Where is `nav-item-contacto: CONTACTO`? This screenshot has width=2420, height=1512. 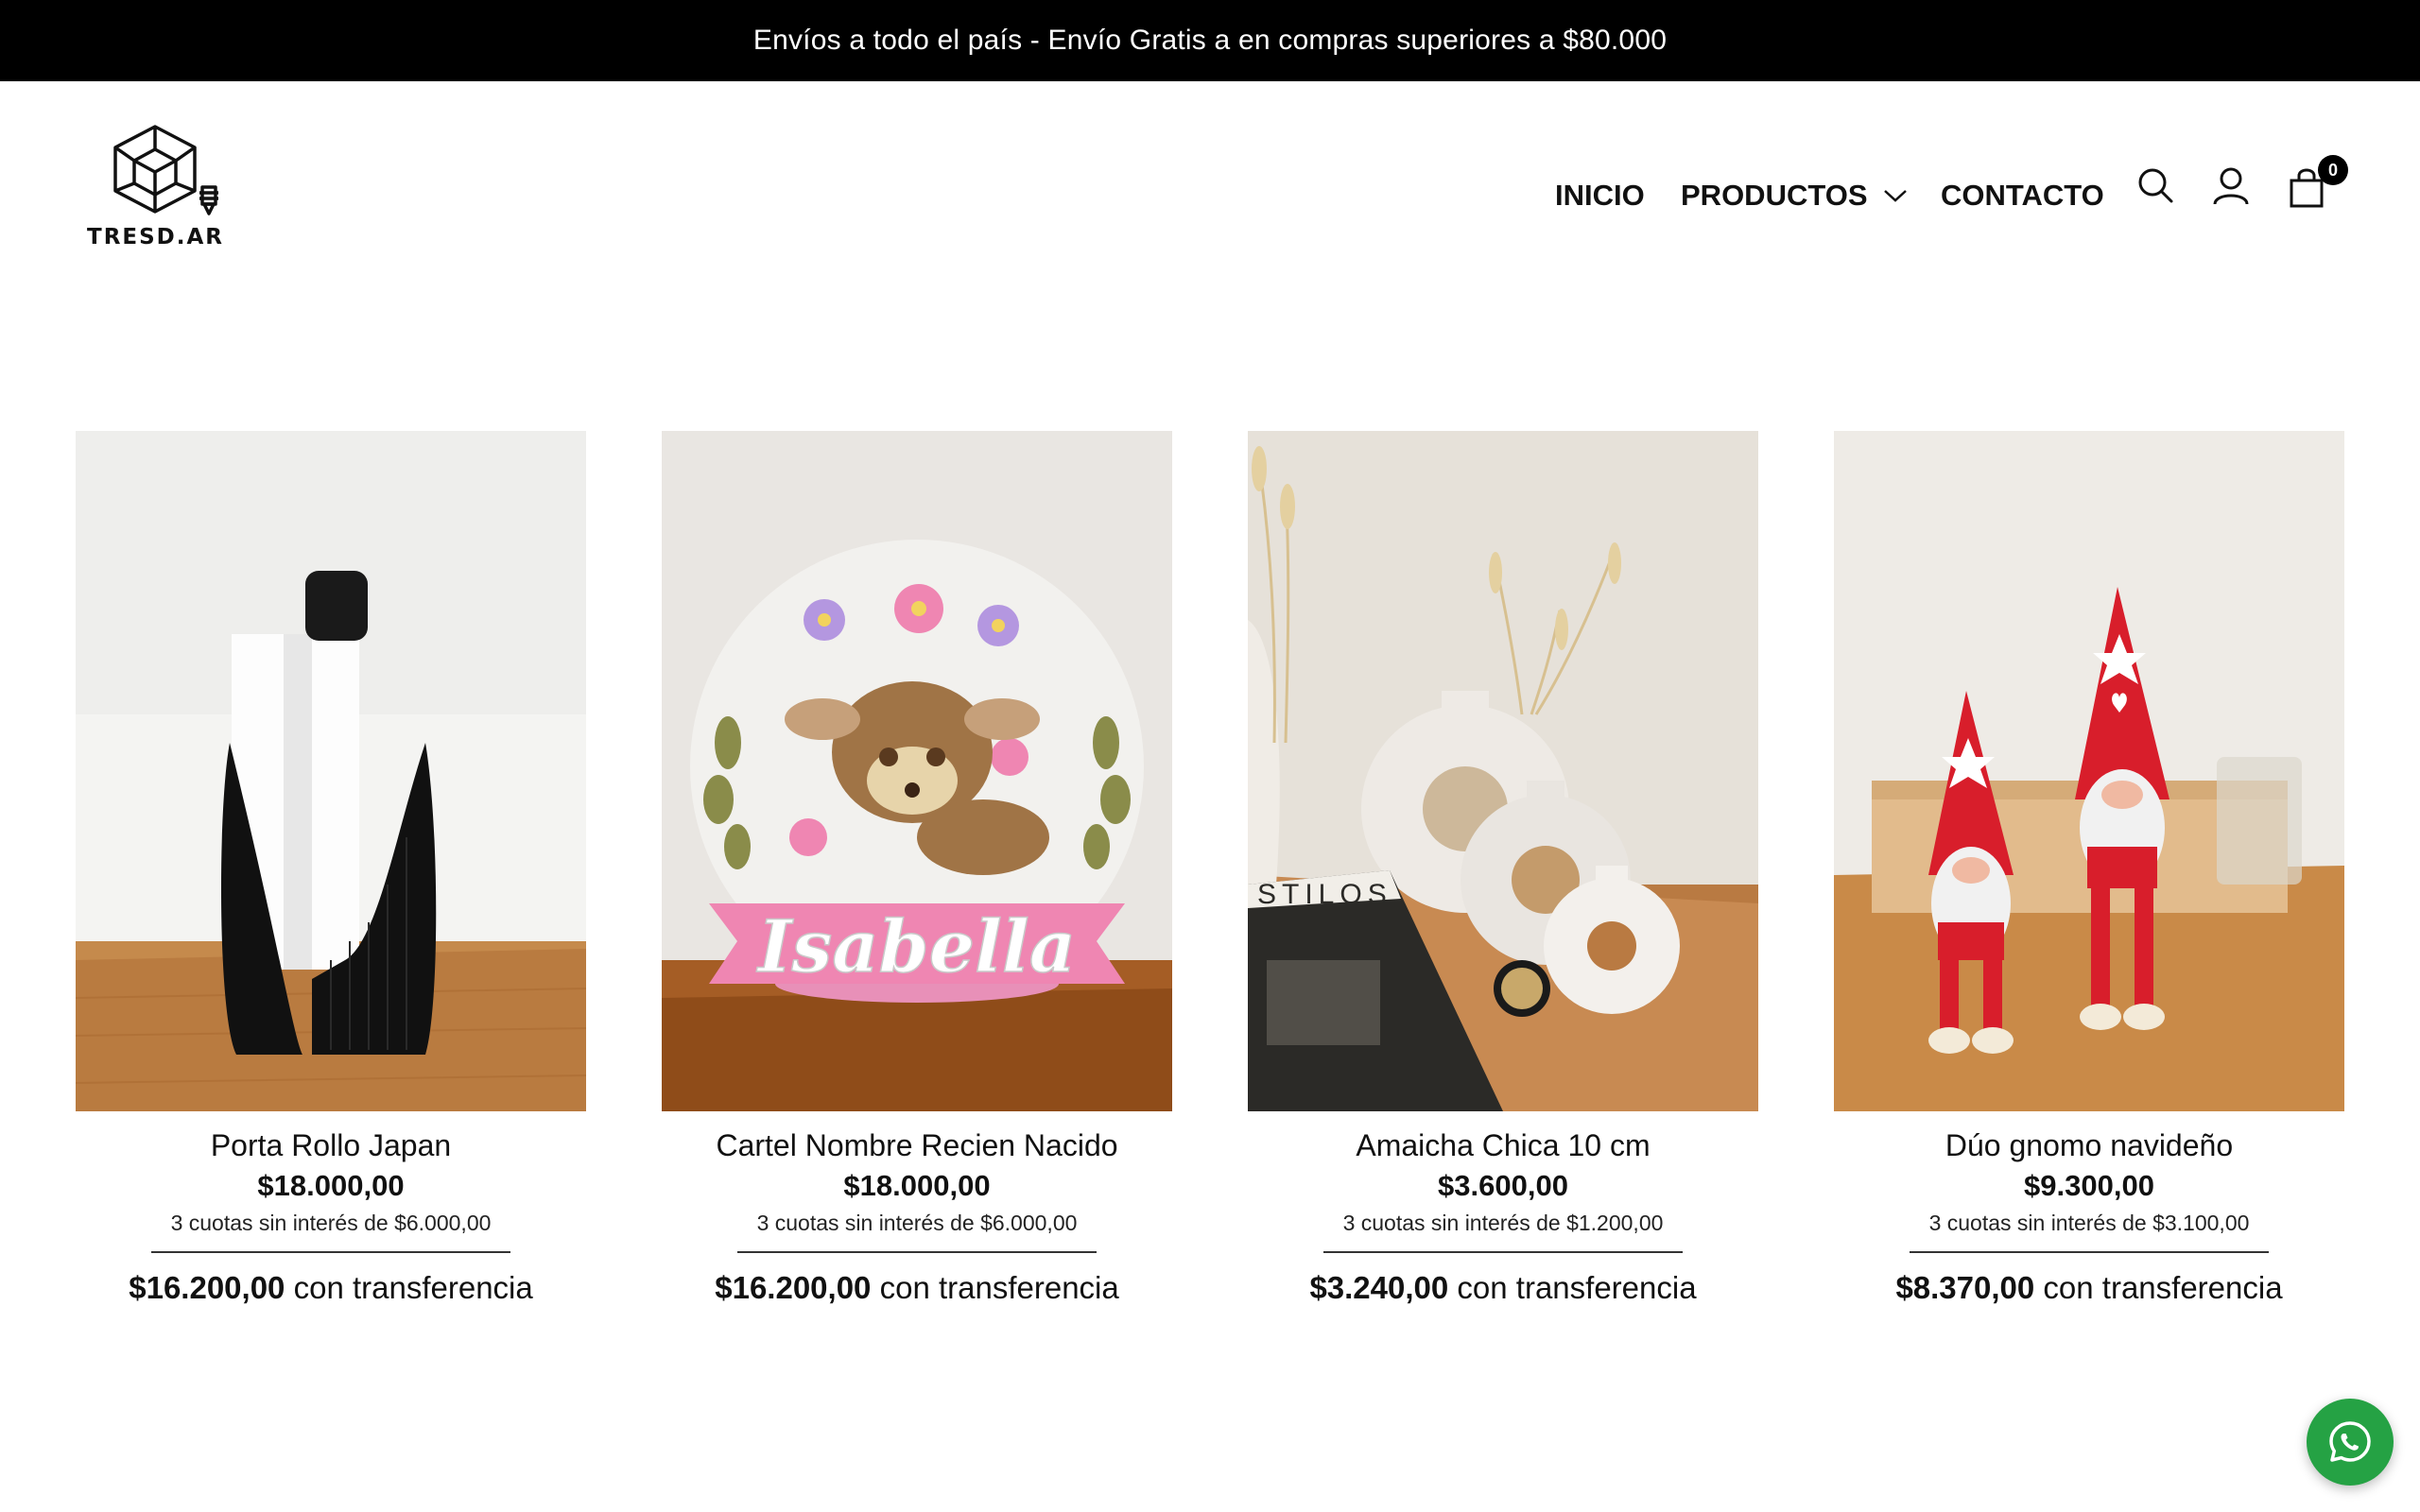
nav-item-contacto: CONTACTO is located at coordinates (2022, 196).